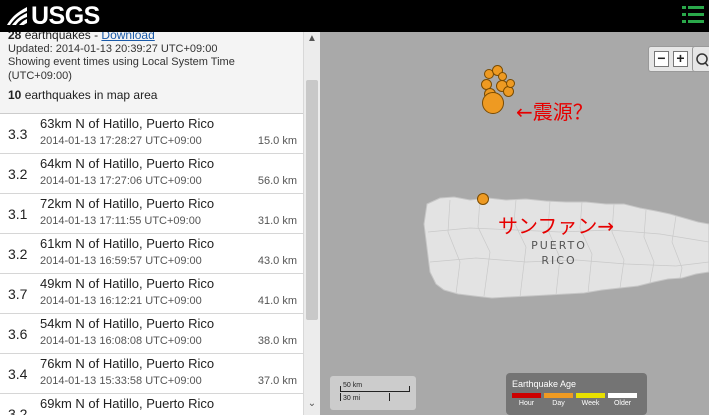  What do you see at coordinates (127, 363) in the screenshot?
I see `place: 76km N of Hatillo, Puerto Rico` at bounding box center [127, 363].